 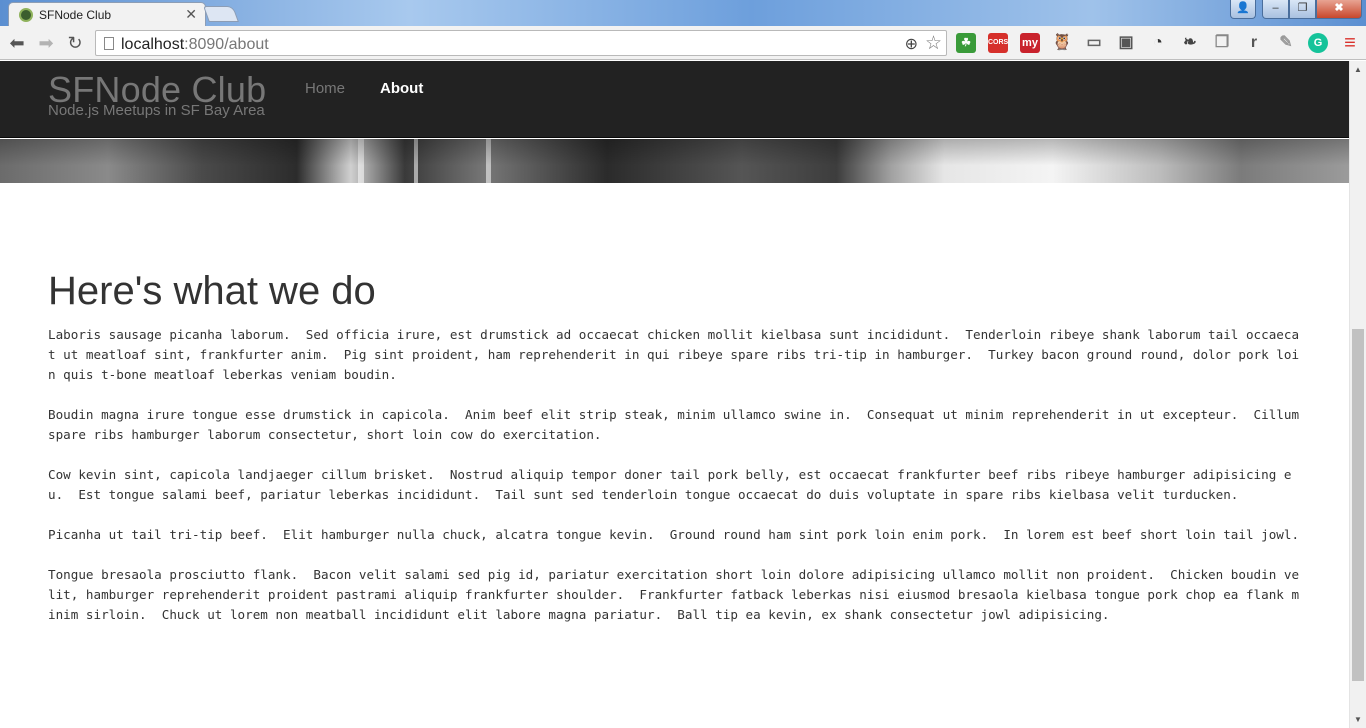 What do you see at coordinates (911, 44) in the screenshot?
I see `zoom-icon: ⊕` at bounding box center [911, 44].